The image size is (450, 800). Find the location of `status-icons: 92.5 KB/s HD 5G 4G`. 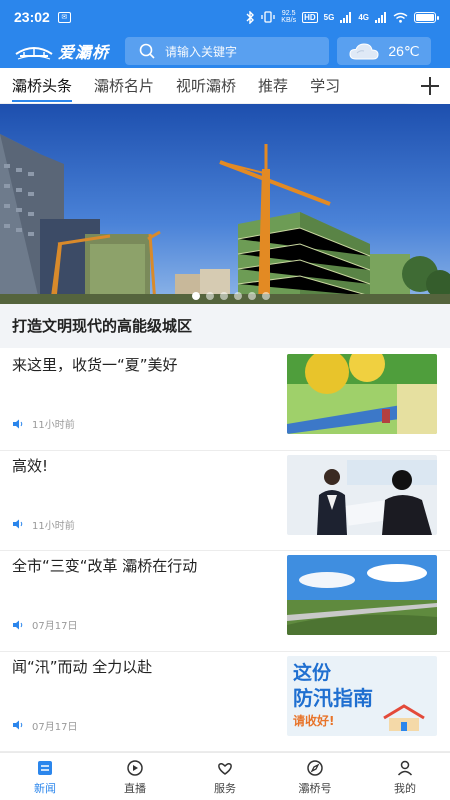

status-icons: 92.5 KB/s HD 5G 4G is located at coordinates (342, 17).